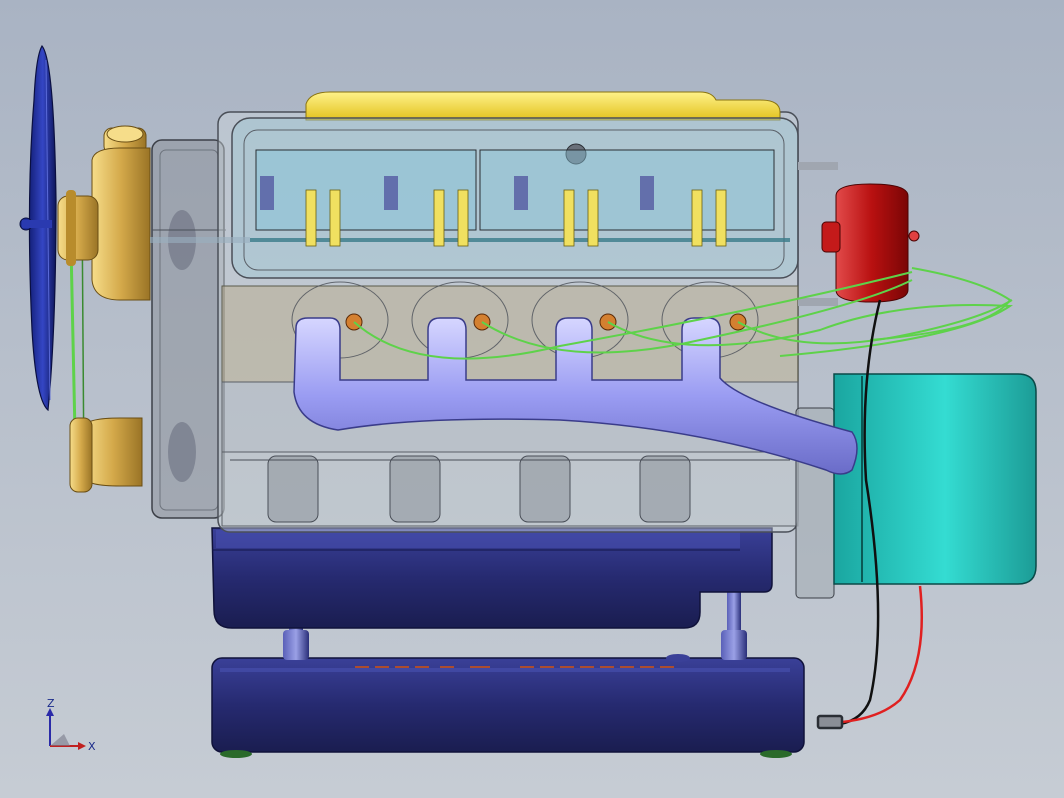  I want to click on fan, so click(38, 228).